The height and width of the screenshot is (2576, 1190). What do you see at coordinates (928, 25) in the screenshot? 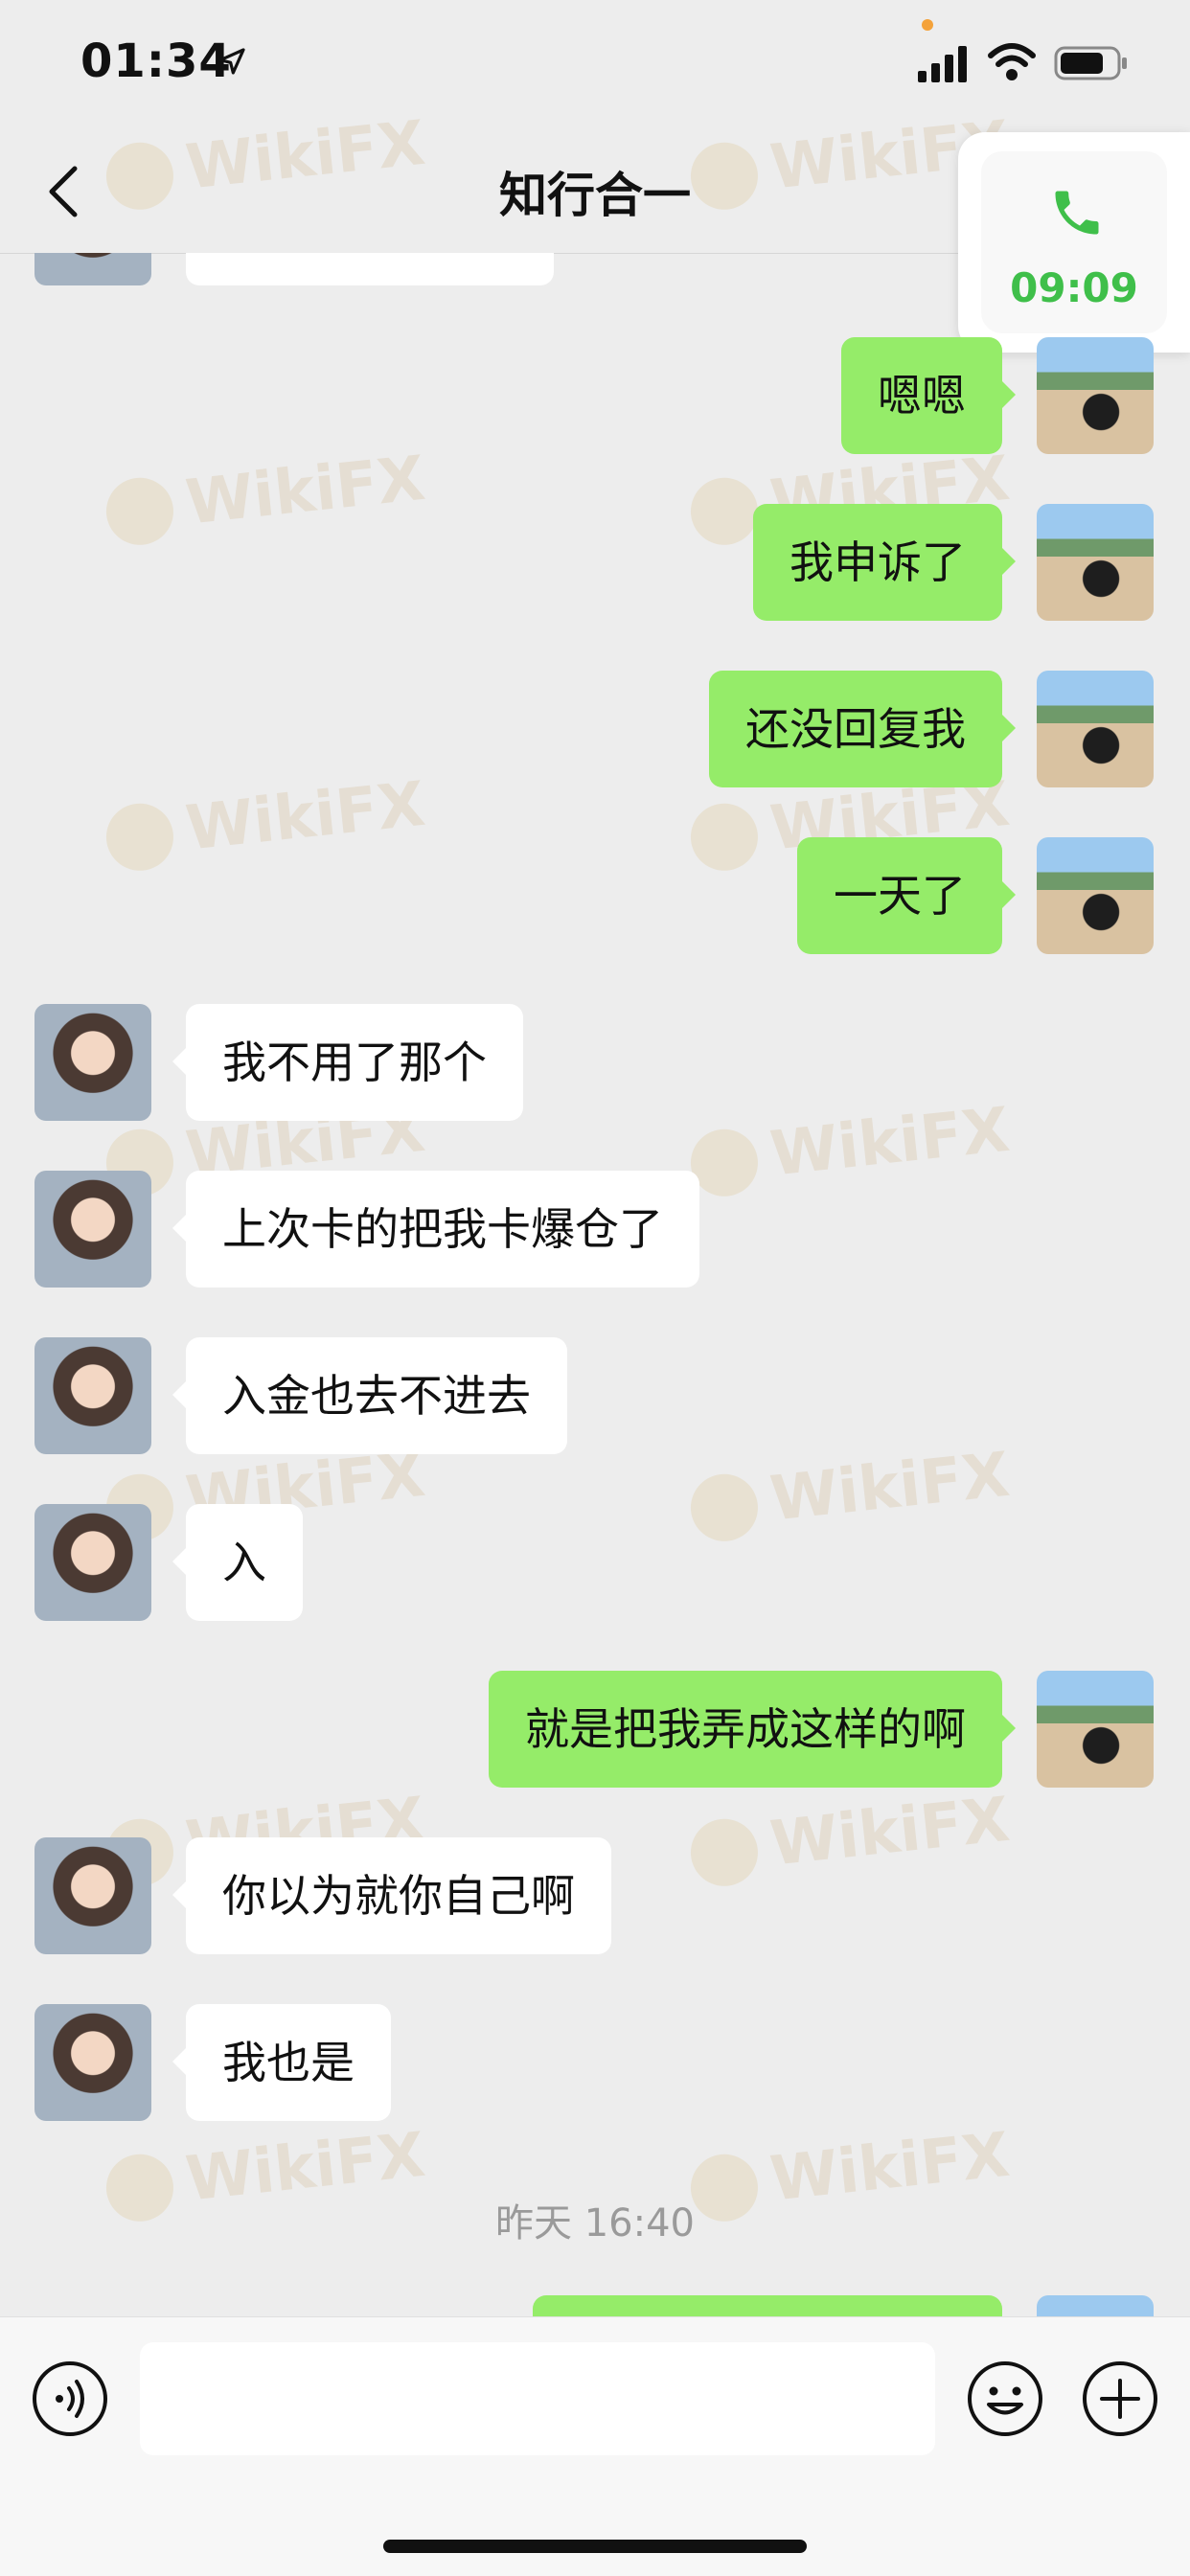
I see `privacy-indicator` at bounding box center [928, 25].